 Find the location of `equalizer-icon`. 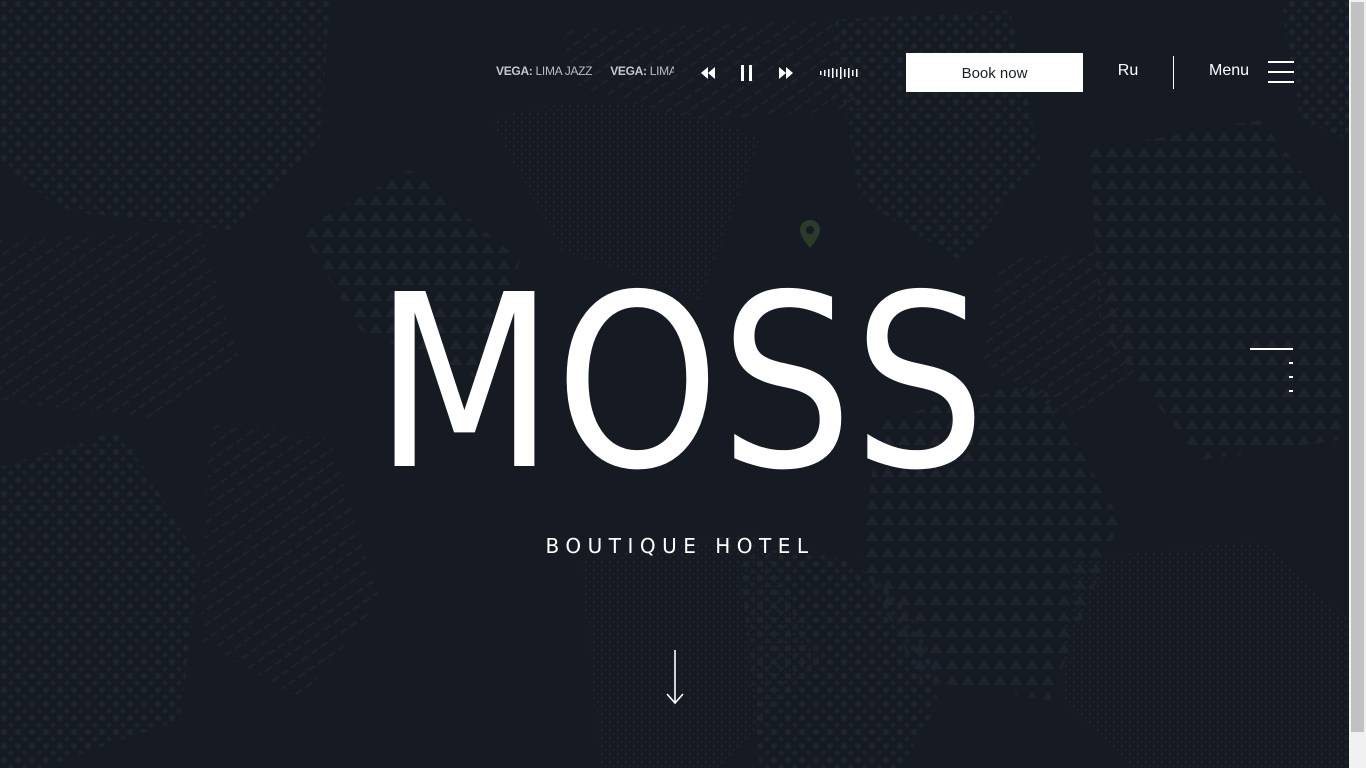

equalizer-icon is located at coordinates (839, 73).